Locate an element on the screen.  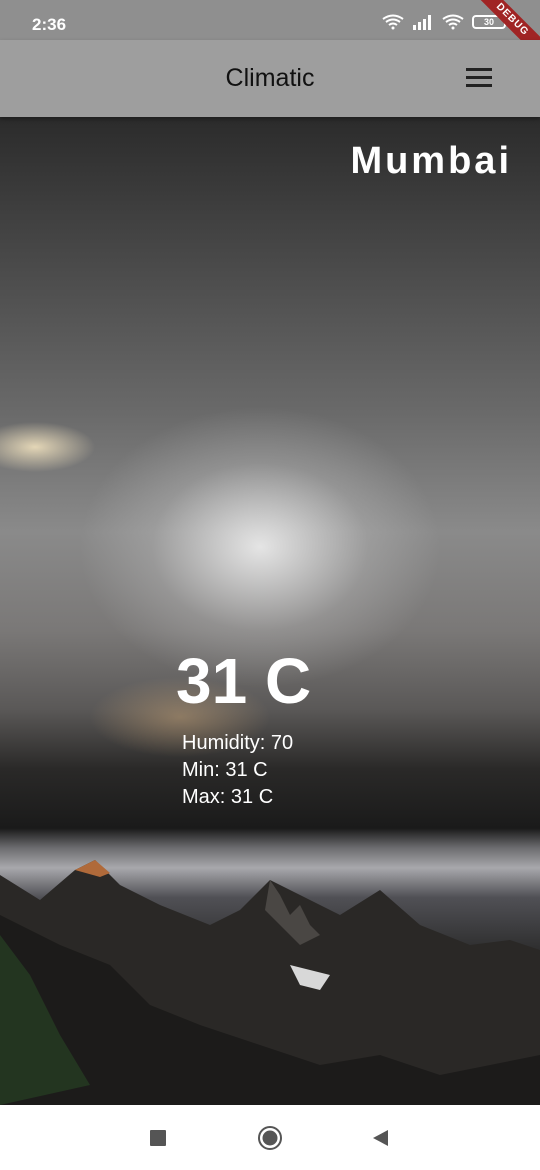
home-circle-icon is located at coordinates (270, 1138).